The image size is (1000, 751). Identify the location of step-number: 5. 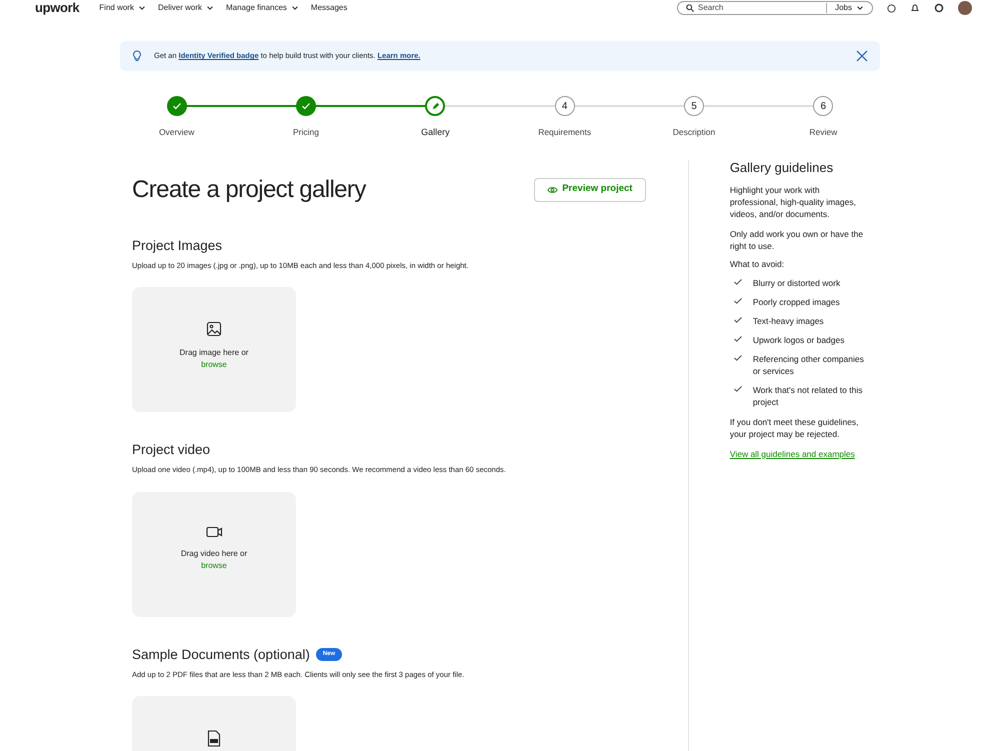
(694, 106).